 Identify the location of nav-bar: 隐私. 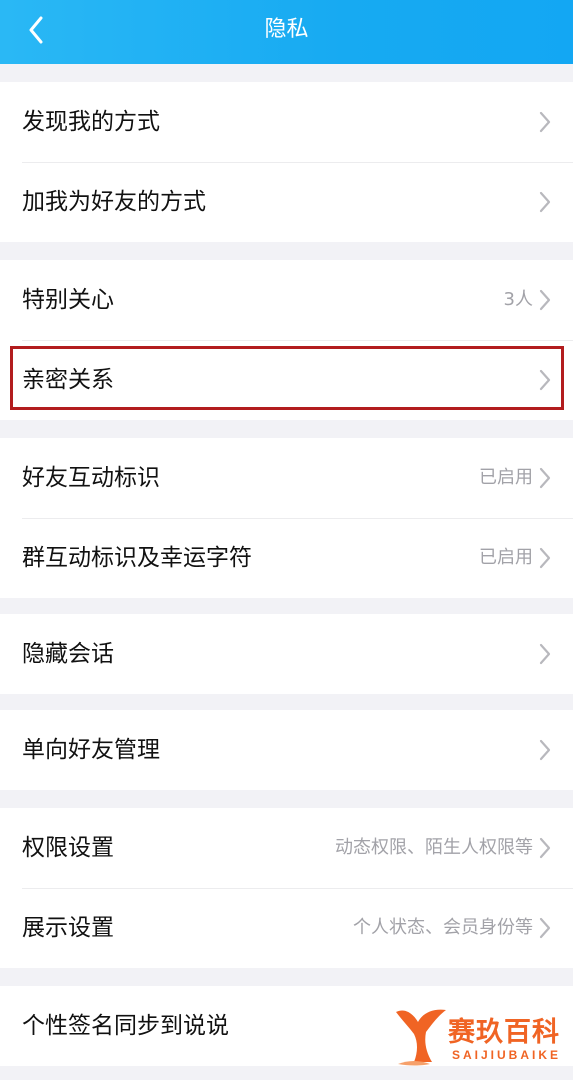
(286, 32).